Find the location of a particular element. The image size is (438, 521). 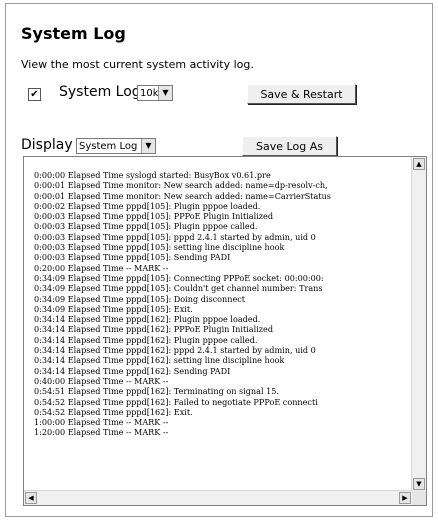

log-line: 0:40:00 Elapsed Time -- MARK -- is located at coordinates (101, 380).